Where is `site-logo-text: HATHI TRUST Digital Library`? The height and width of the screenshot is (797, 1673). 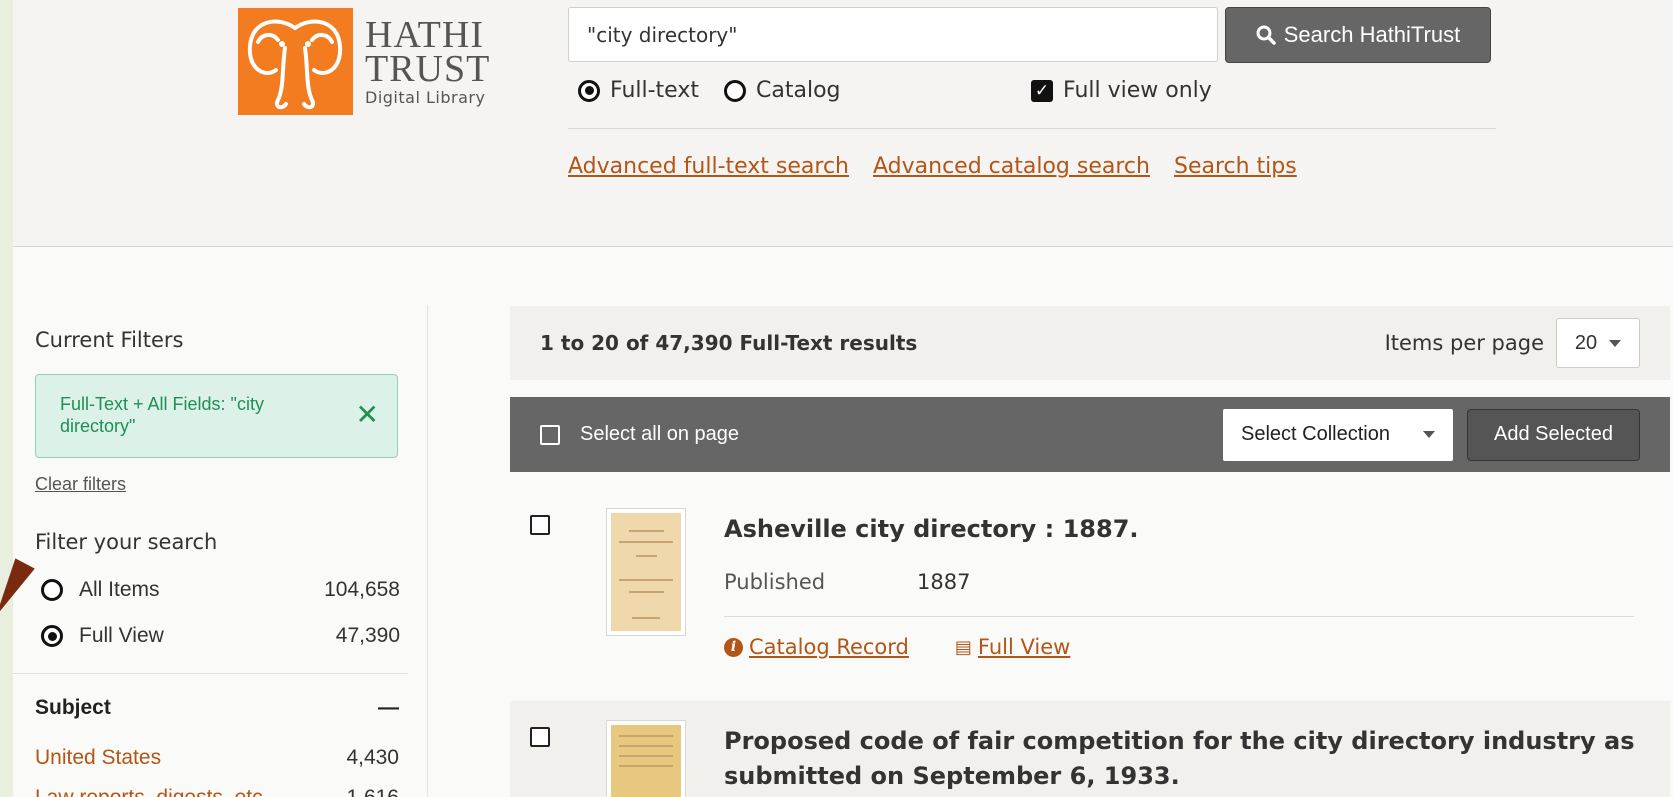
site-logo-text: HATHI TRUST Digital Library is located at coordinates (428, 60).